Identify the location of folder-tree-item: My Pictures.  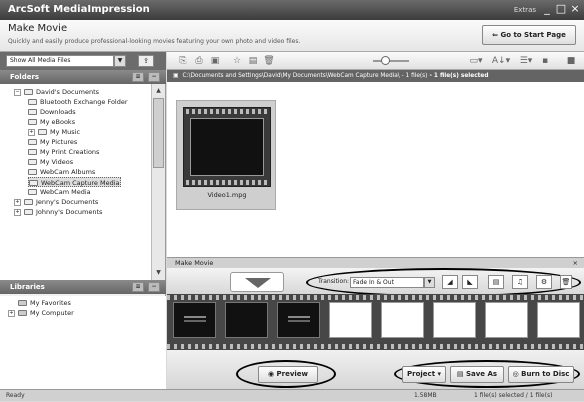
(52, 142).